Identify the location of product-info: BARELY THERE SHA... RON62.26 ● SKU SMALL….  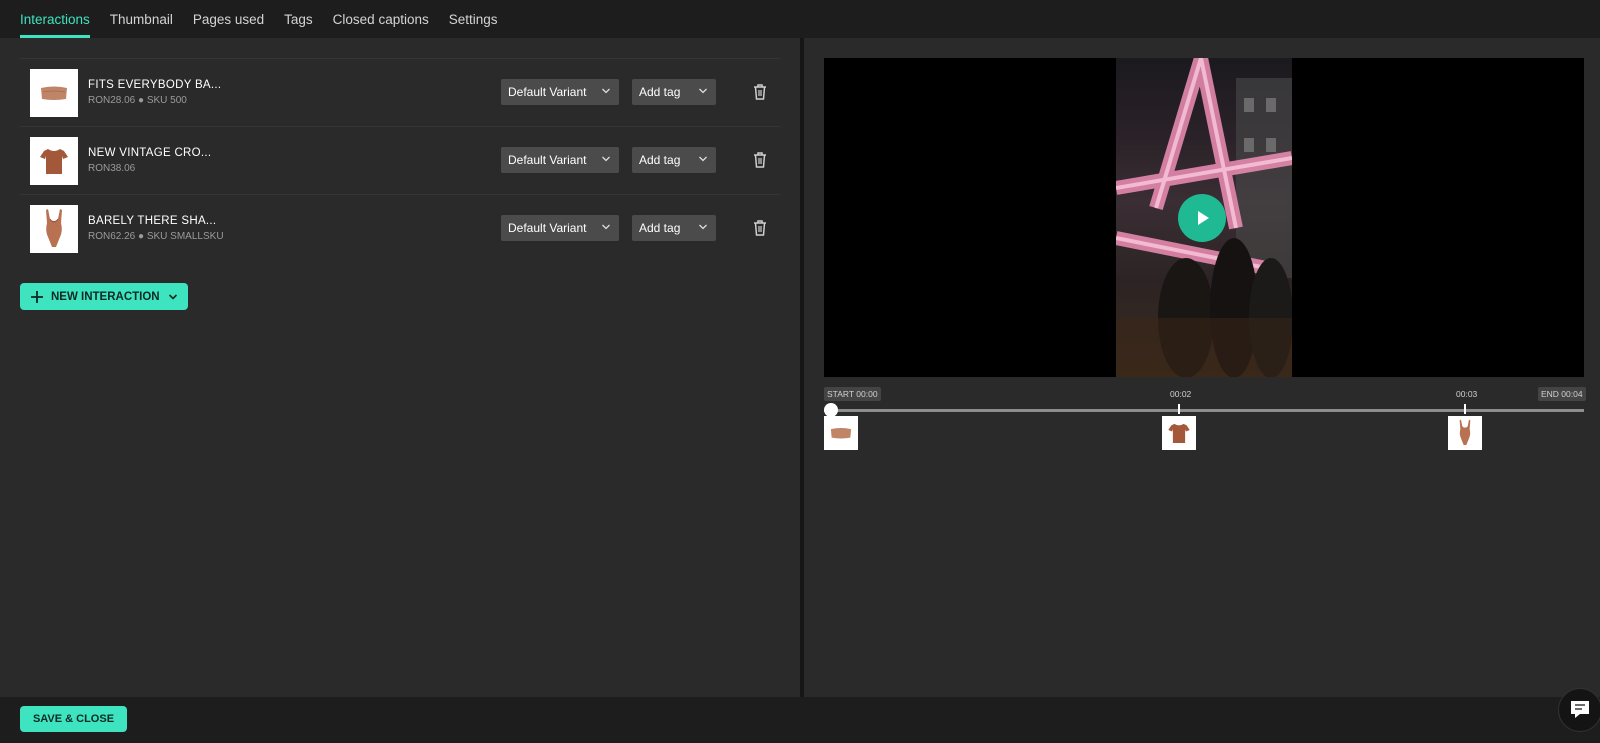
(288, 228).